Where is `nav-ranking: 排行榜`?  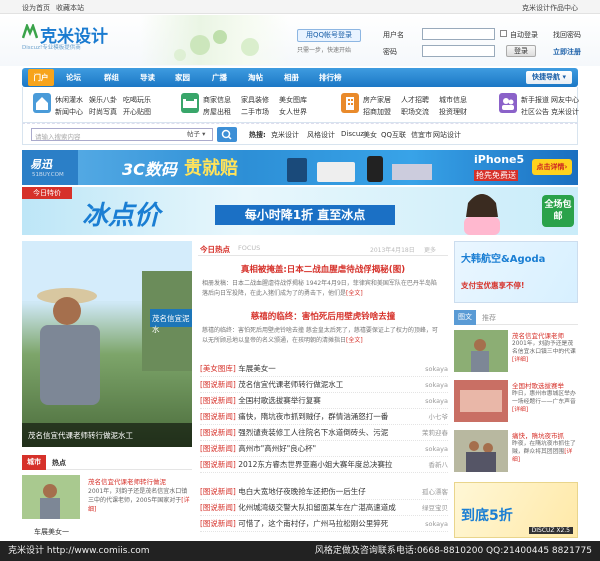
nav-ranking: 排行榜 is located at coordinates (330, 77).